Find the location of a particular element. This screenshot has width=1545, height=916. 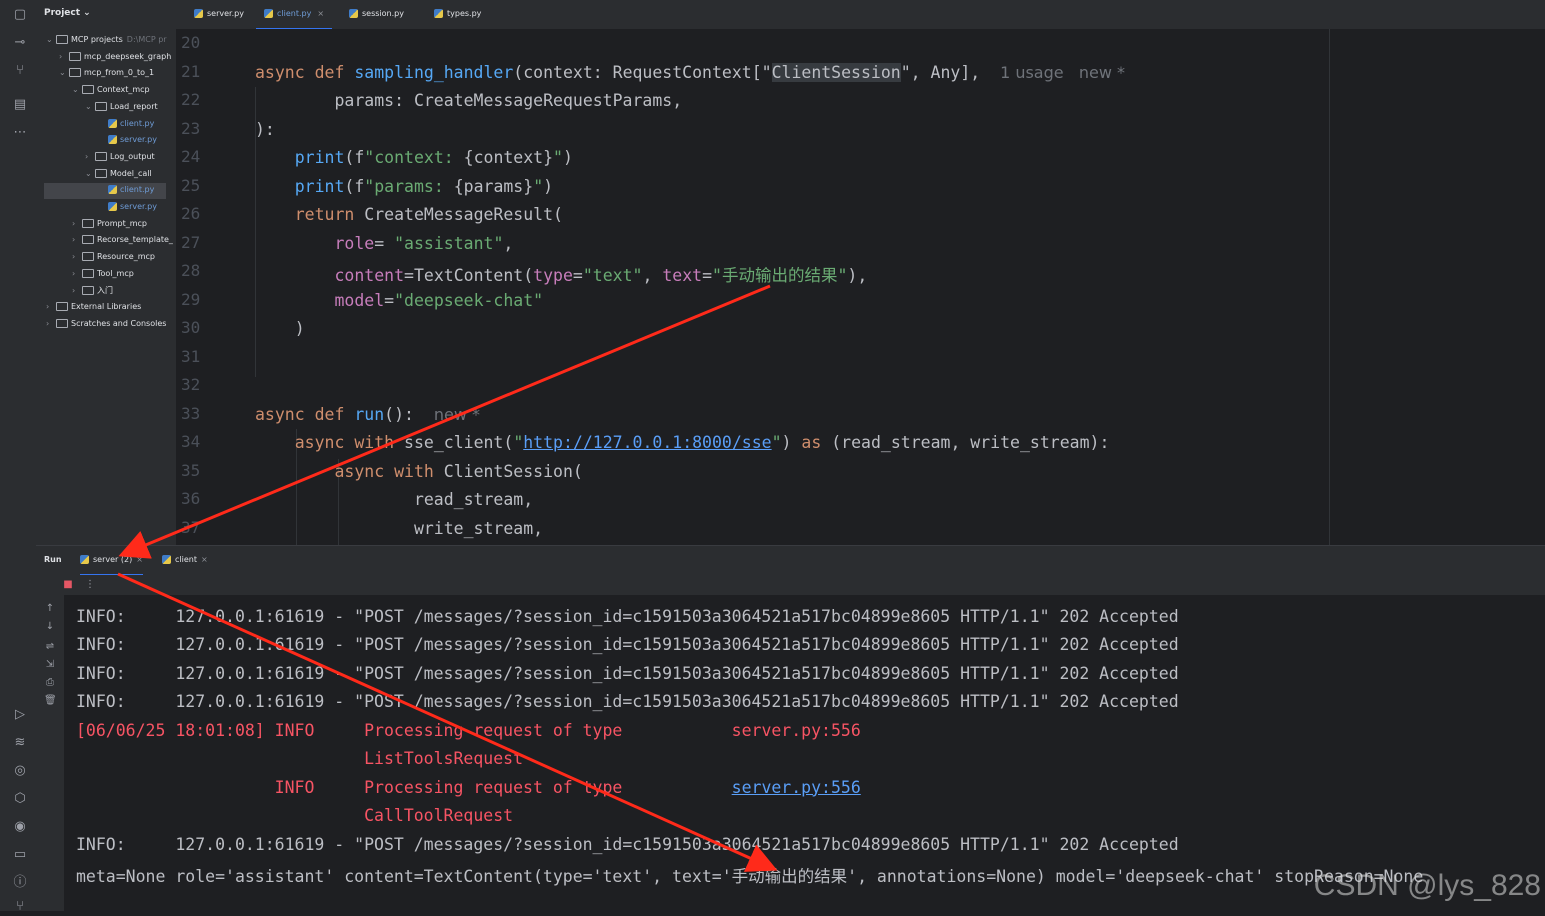

options-icon: ⋮ is located at coordinates (90, 585).